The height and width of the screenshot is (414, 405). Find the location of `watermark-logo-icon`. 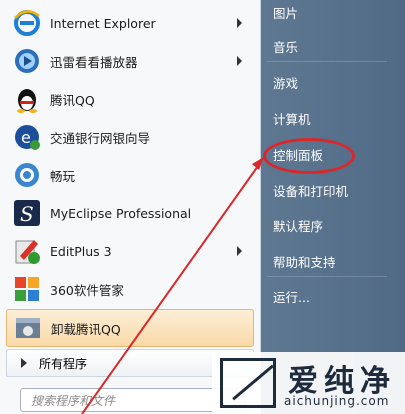

watermark-logo-icon is located at coordinates (248, 383).